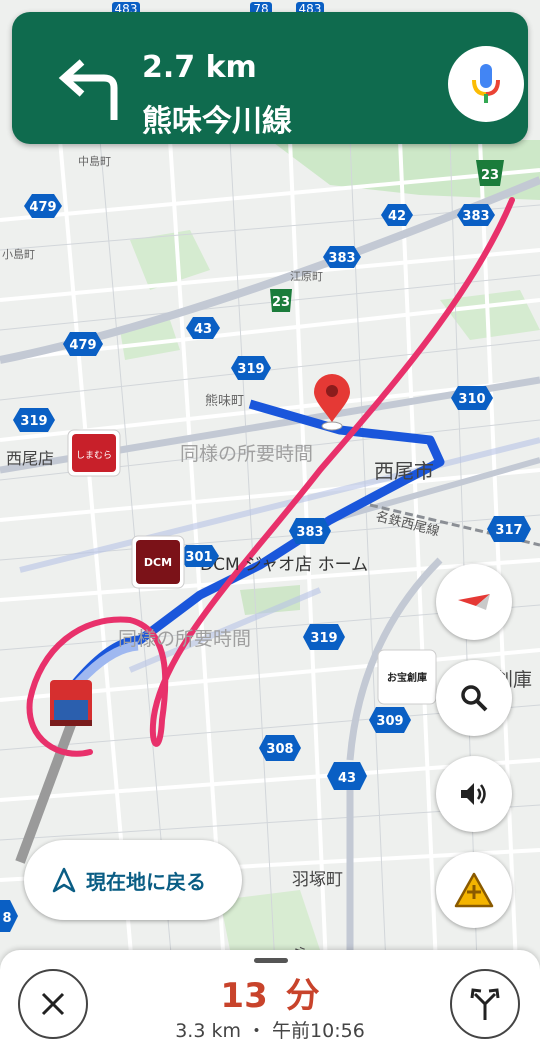 The width and height of the screenshot is (540, 1057). What do you see at coordinates (18, 254) in the screenshot?
I see `place-label: 小島町` at bounding box center [18, 254].